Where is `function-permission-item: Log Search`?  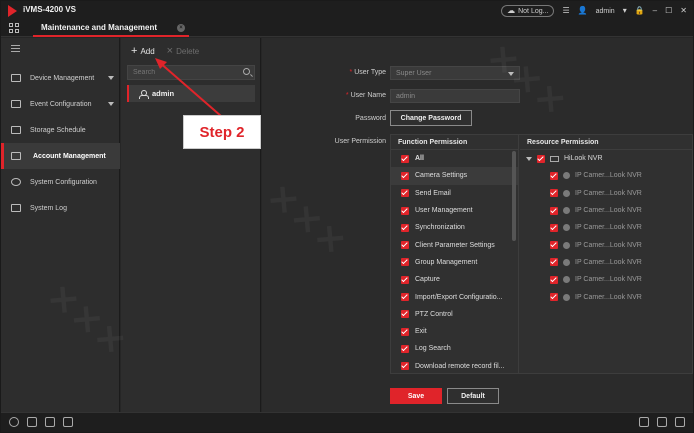 function-permission-item: Log Search is located at coordinates (454, 348).